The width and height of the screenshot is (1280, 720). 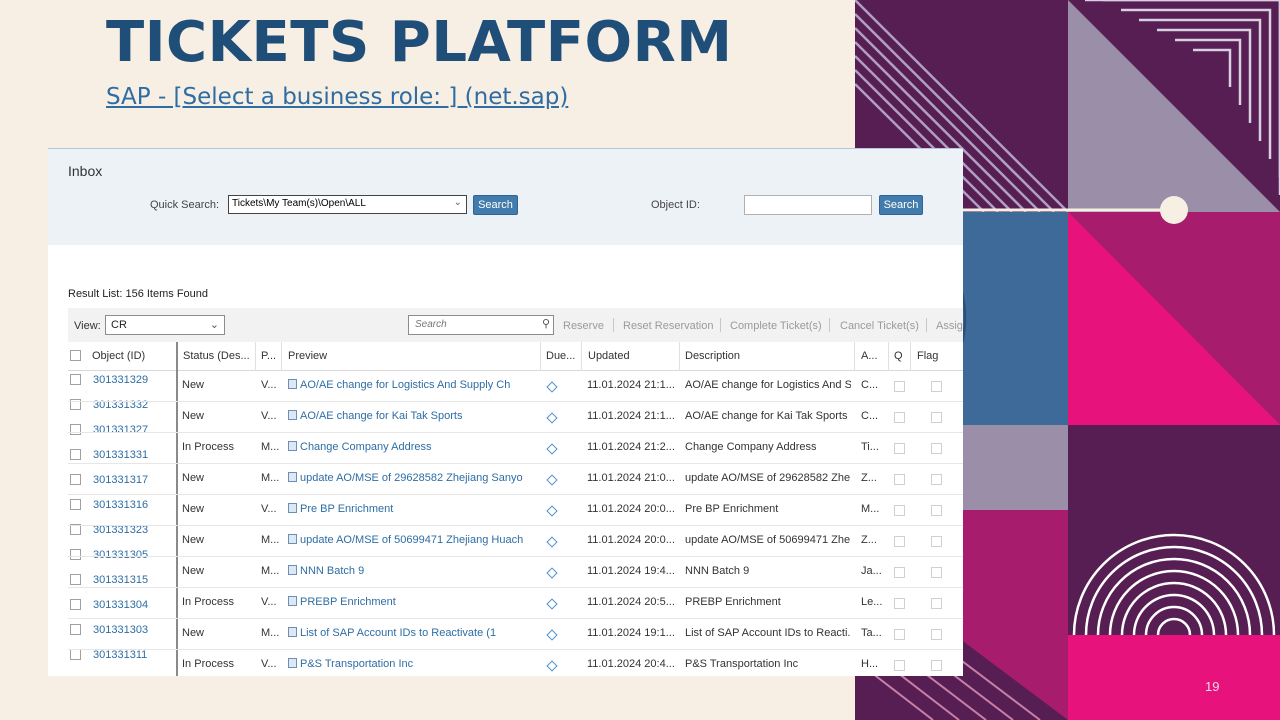 What do you see at coordinates (949, 326) in the screenshot?
I see `assign-button: Assign` at bounding box center [949, 326].